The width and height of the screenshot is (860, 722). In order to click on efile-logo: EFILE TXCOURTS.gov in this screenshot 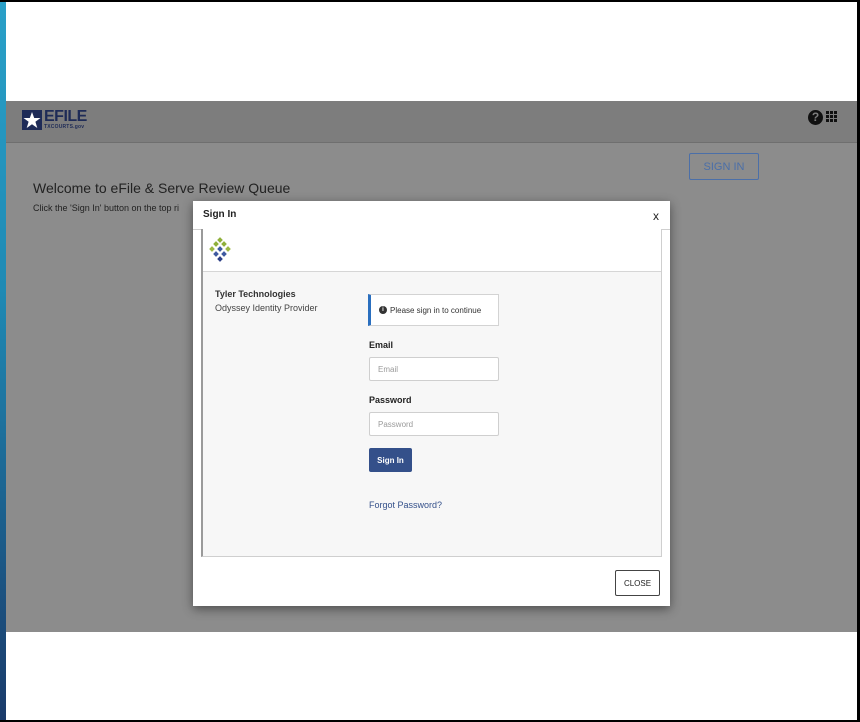, I will do `click(54, 119)`.